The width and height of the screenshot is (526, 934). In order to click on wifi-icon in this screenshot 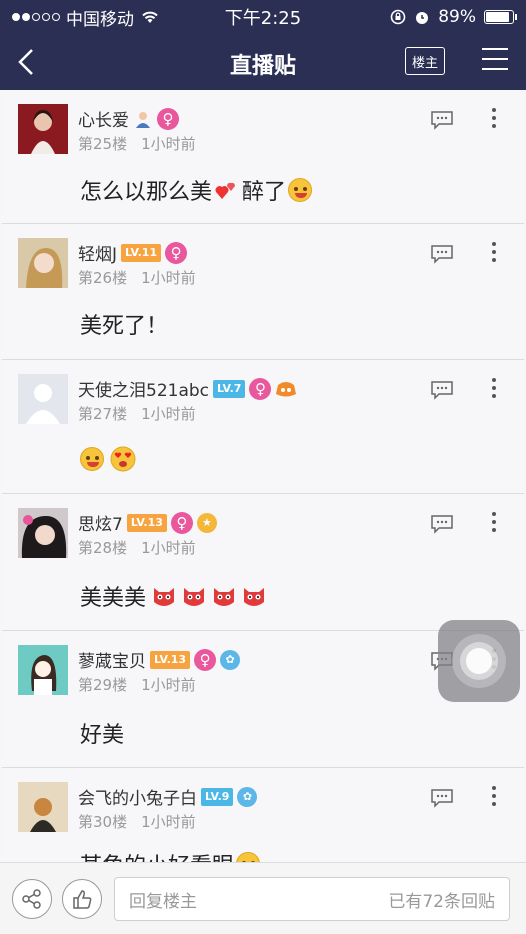, I will do `click(150, 17)`.